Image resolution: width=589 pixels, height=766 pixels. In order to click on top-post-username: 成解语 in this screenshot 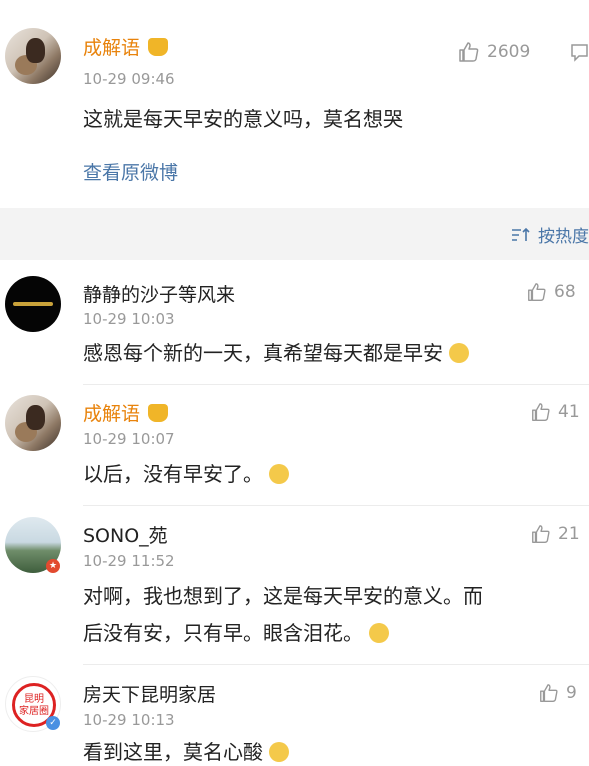, I will do `click(126, 46)`.